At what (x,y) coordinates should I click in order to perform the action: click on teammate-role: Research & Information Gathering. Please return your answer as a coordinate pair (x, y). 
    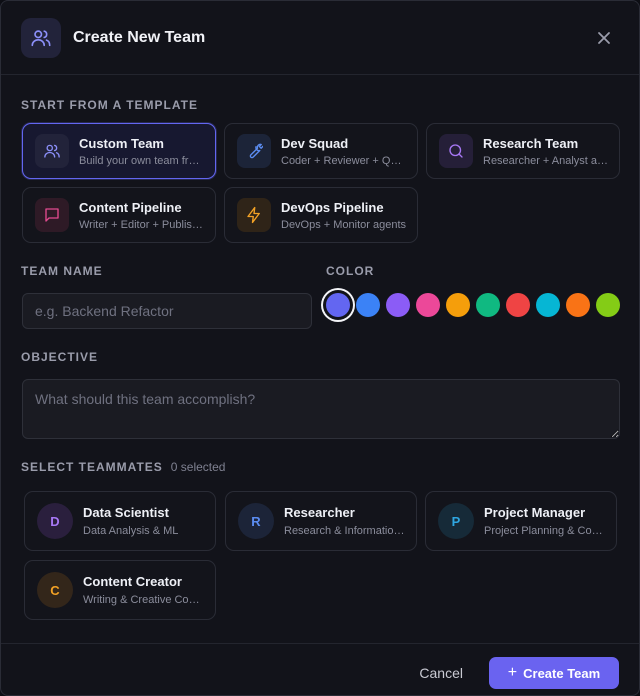
    Looking at the image, I should click on (345, 531).